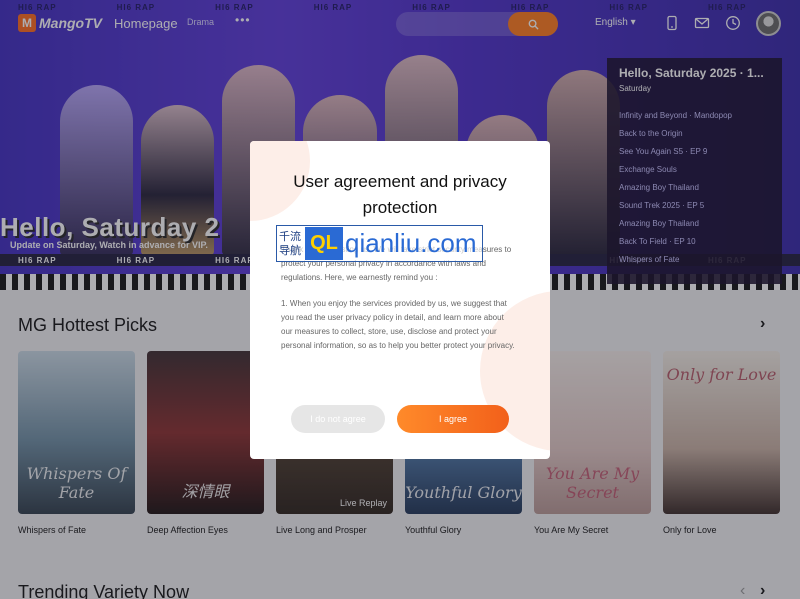 This screenshot has width=800, height=599. I want to click on watermark-cn-text: 千流导航, so click(290, 243).